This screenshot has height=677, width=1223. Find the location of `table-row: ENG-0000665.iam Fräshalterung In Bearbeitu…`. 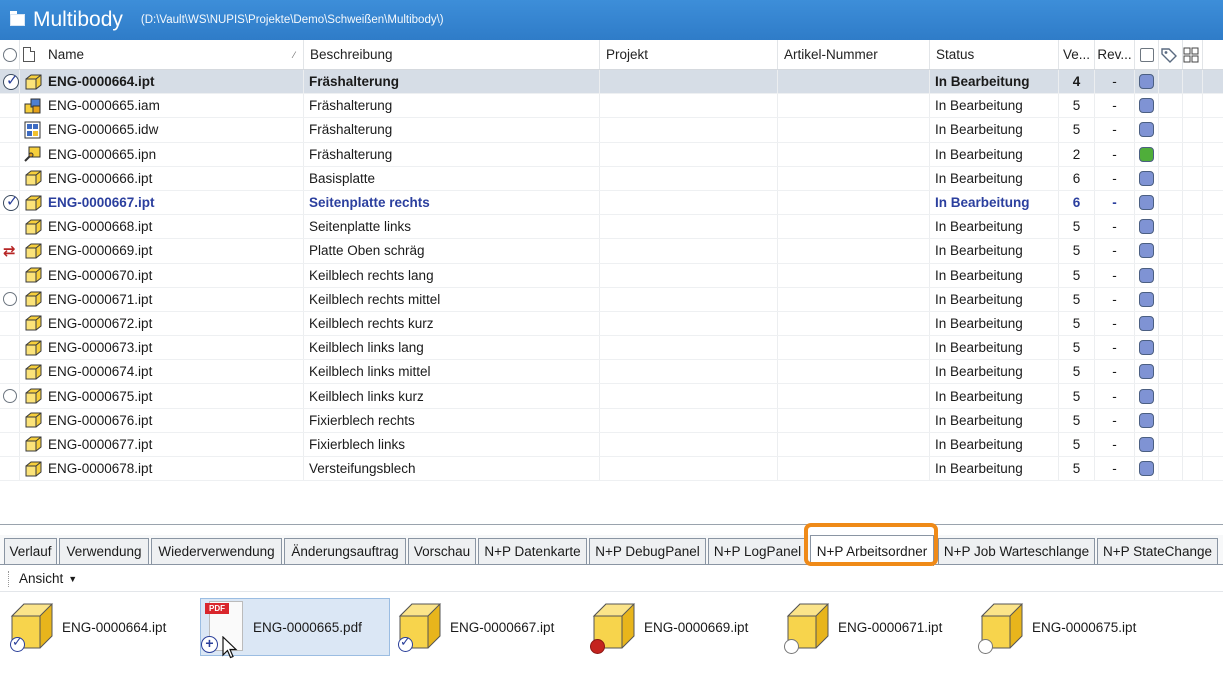

table-row: ENG-0000665.iam Fräshalterung In Bearbeitu… is located at coordinates (611, 106).